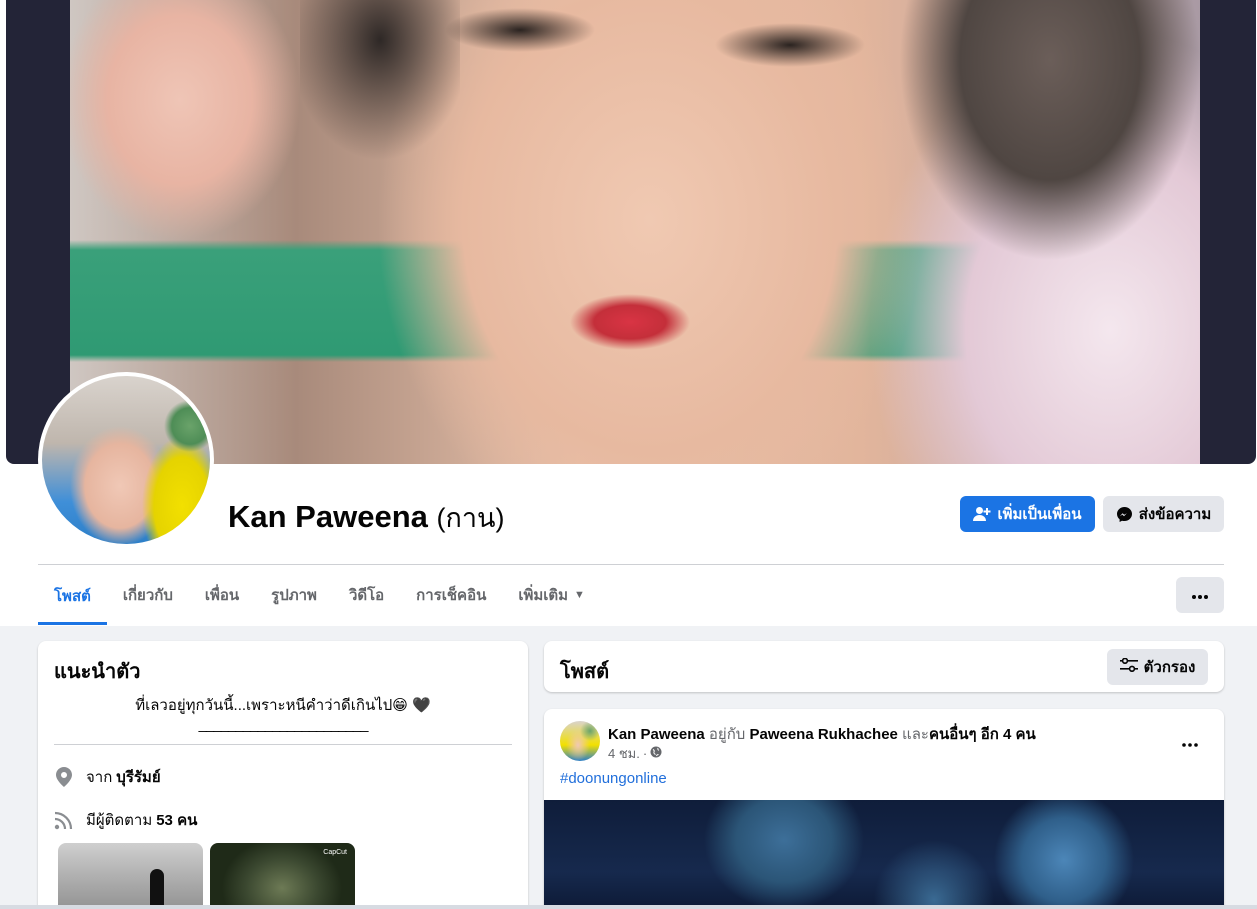 The width and height of the screenshot is (1257, 909). Describe the element at coordinates (1039, 514) in the screenshot. I see `add-friend-label: เพิ่มเป็นเพื่อน` at that location.